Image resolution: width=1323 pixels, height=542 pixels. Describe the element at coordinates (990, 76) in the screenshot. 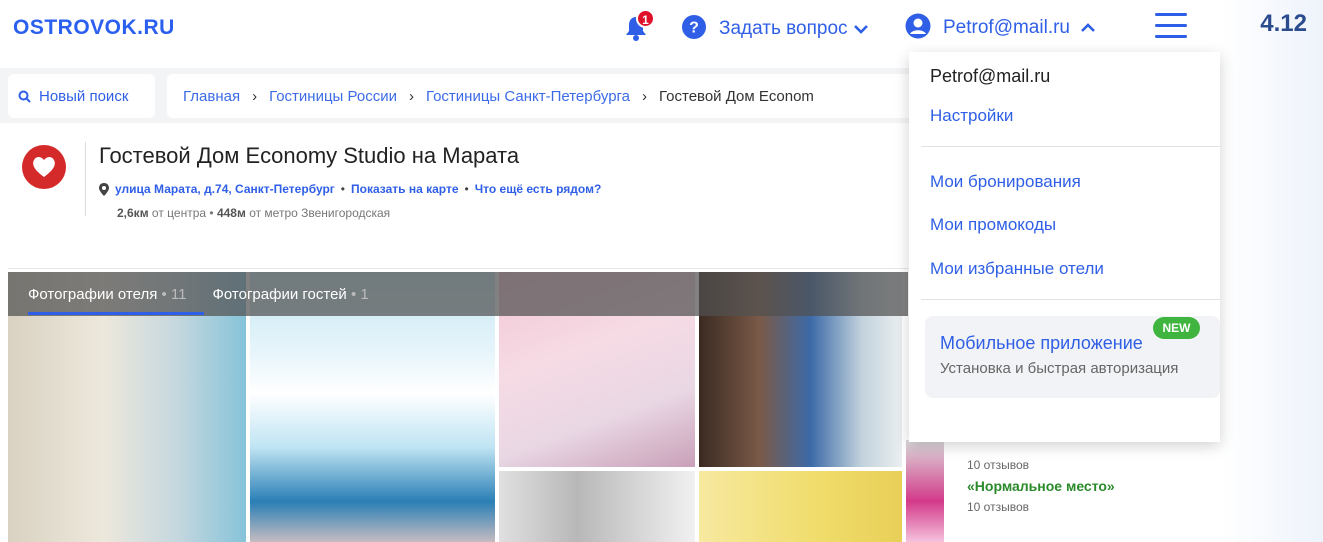

I see `menu-user-email: Petrof@mail.ru` at that location.